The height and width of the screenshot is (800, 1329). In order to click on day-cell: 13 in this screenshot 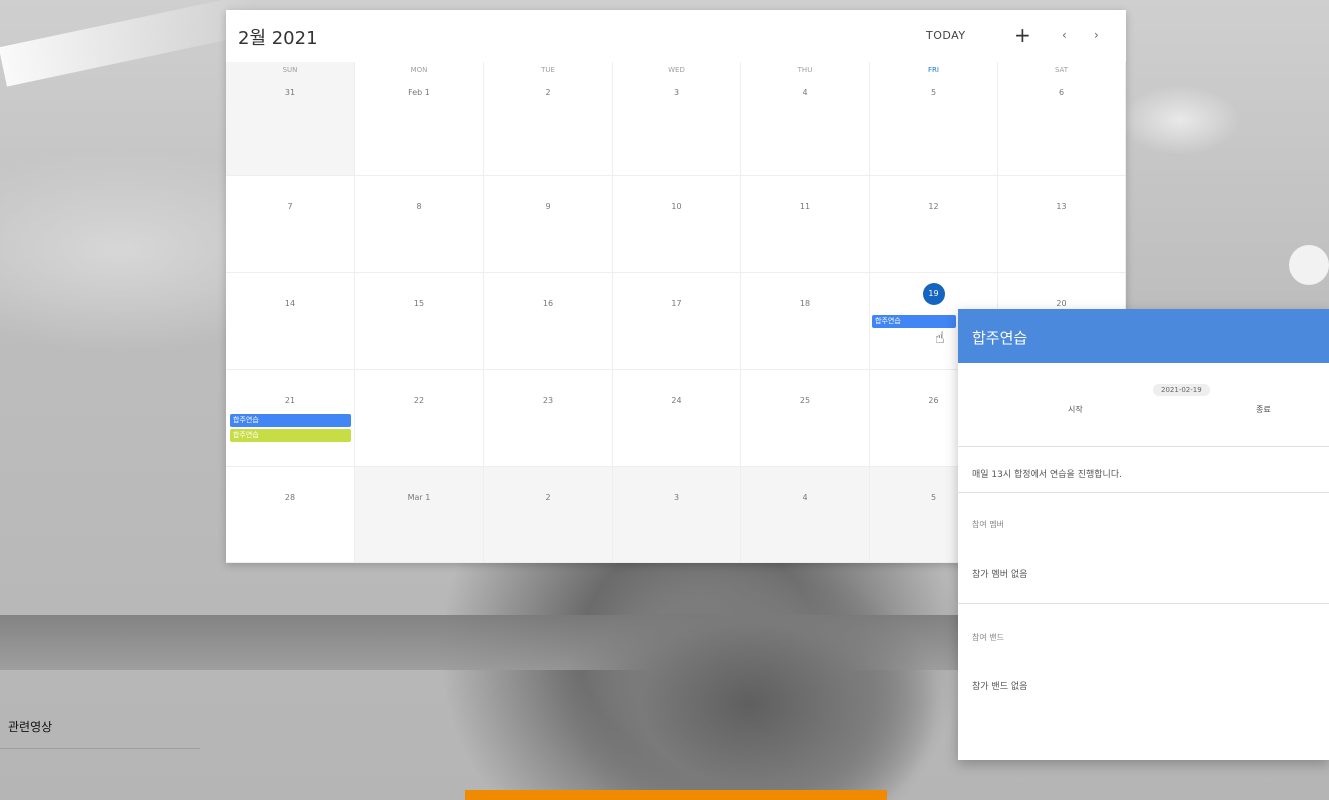, I will do `click(1062, 224)`.